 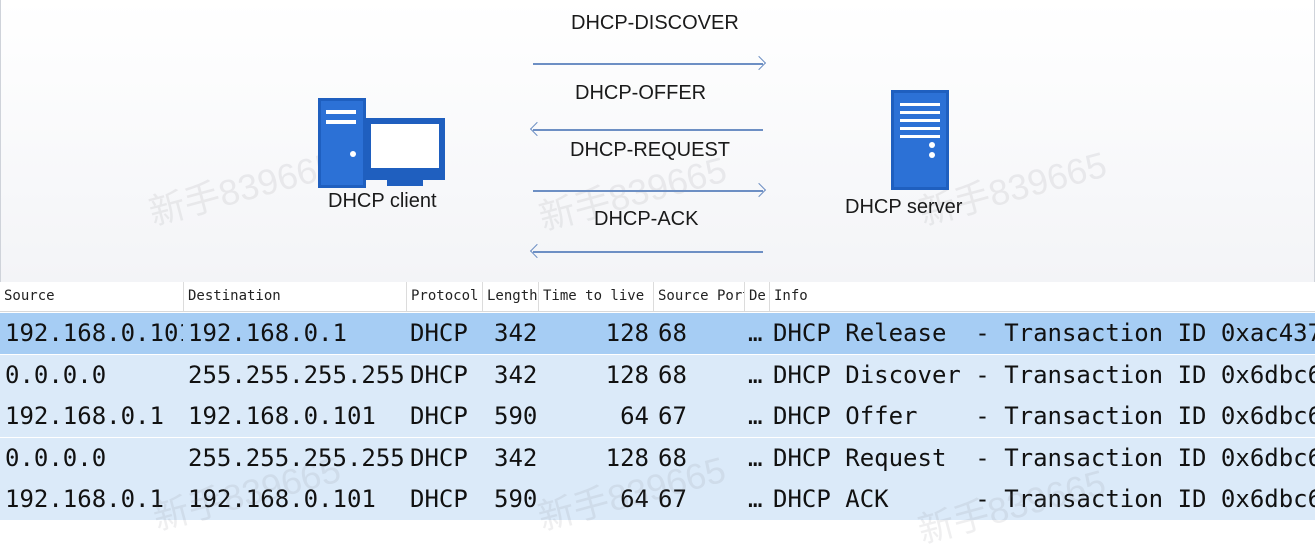 I want to click on column-header-destination: Destination, so click(x=294, y=296).